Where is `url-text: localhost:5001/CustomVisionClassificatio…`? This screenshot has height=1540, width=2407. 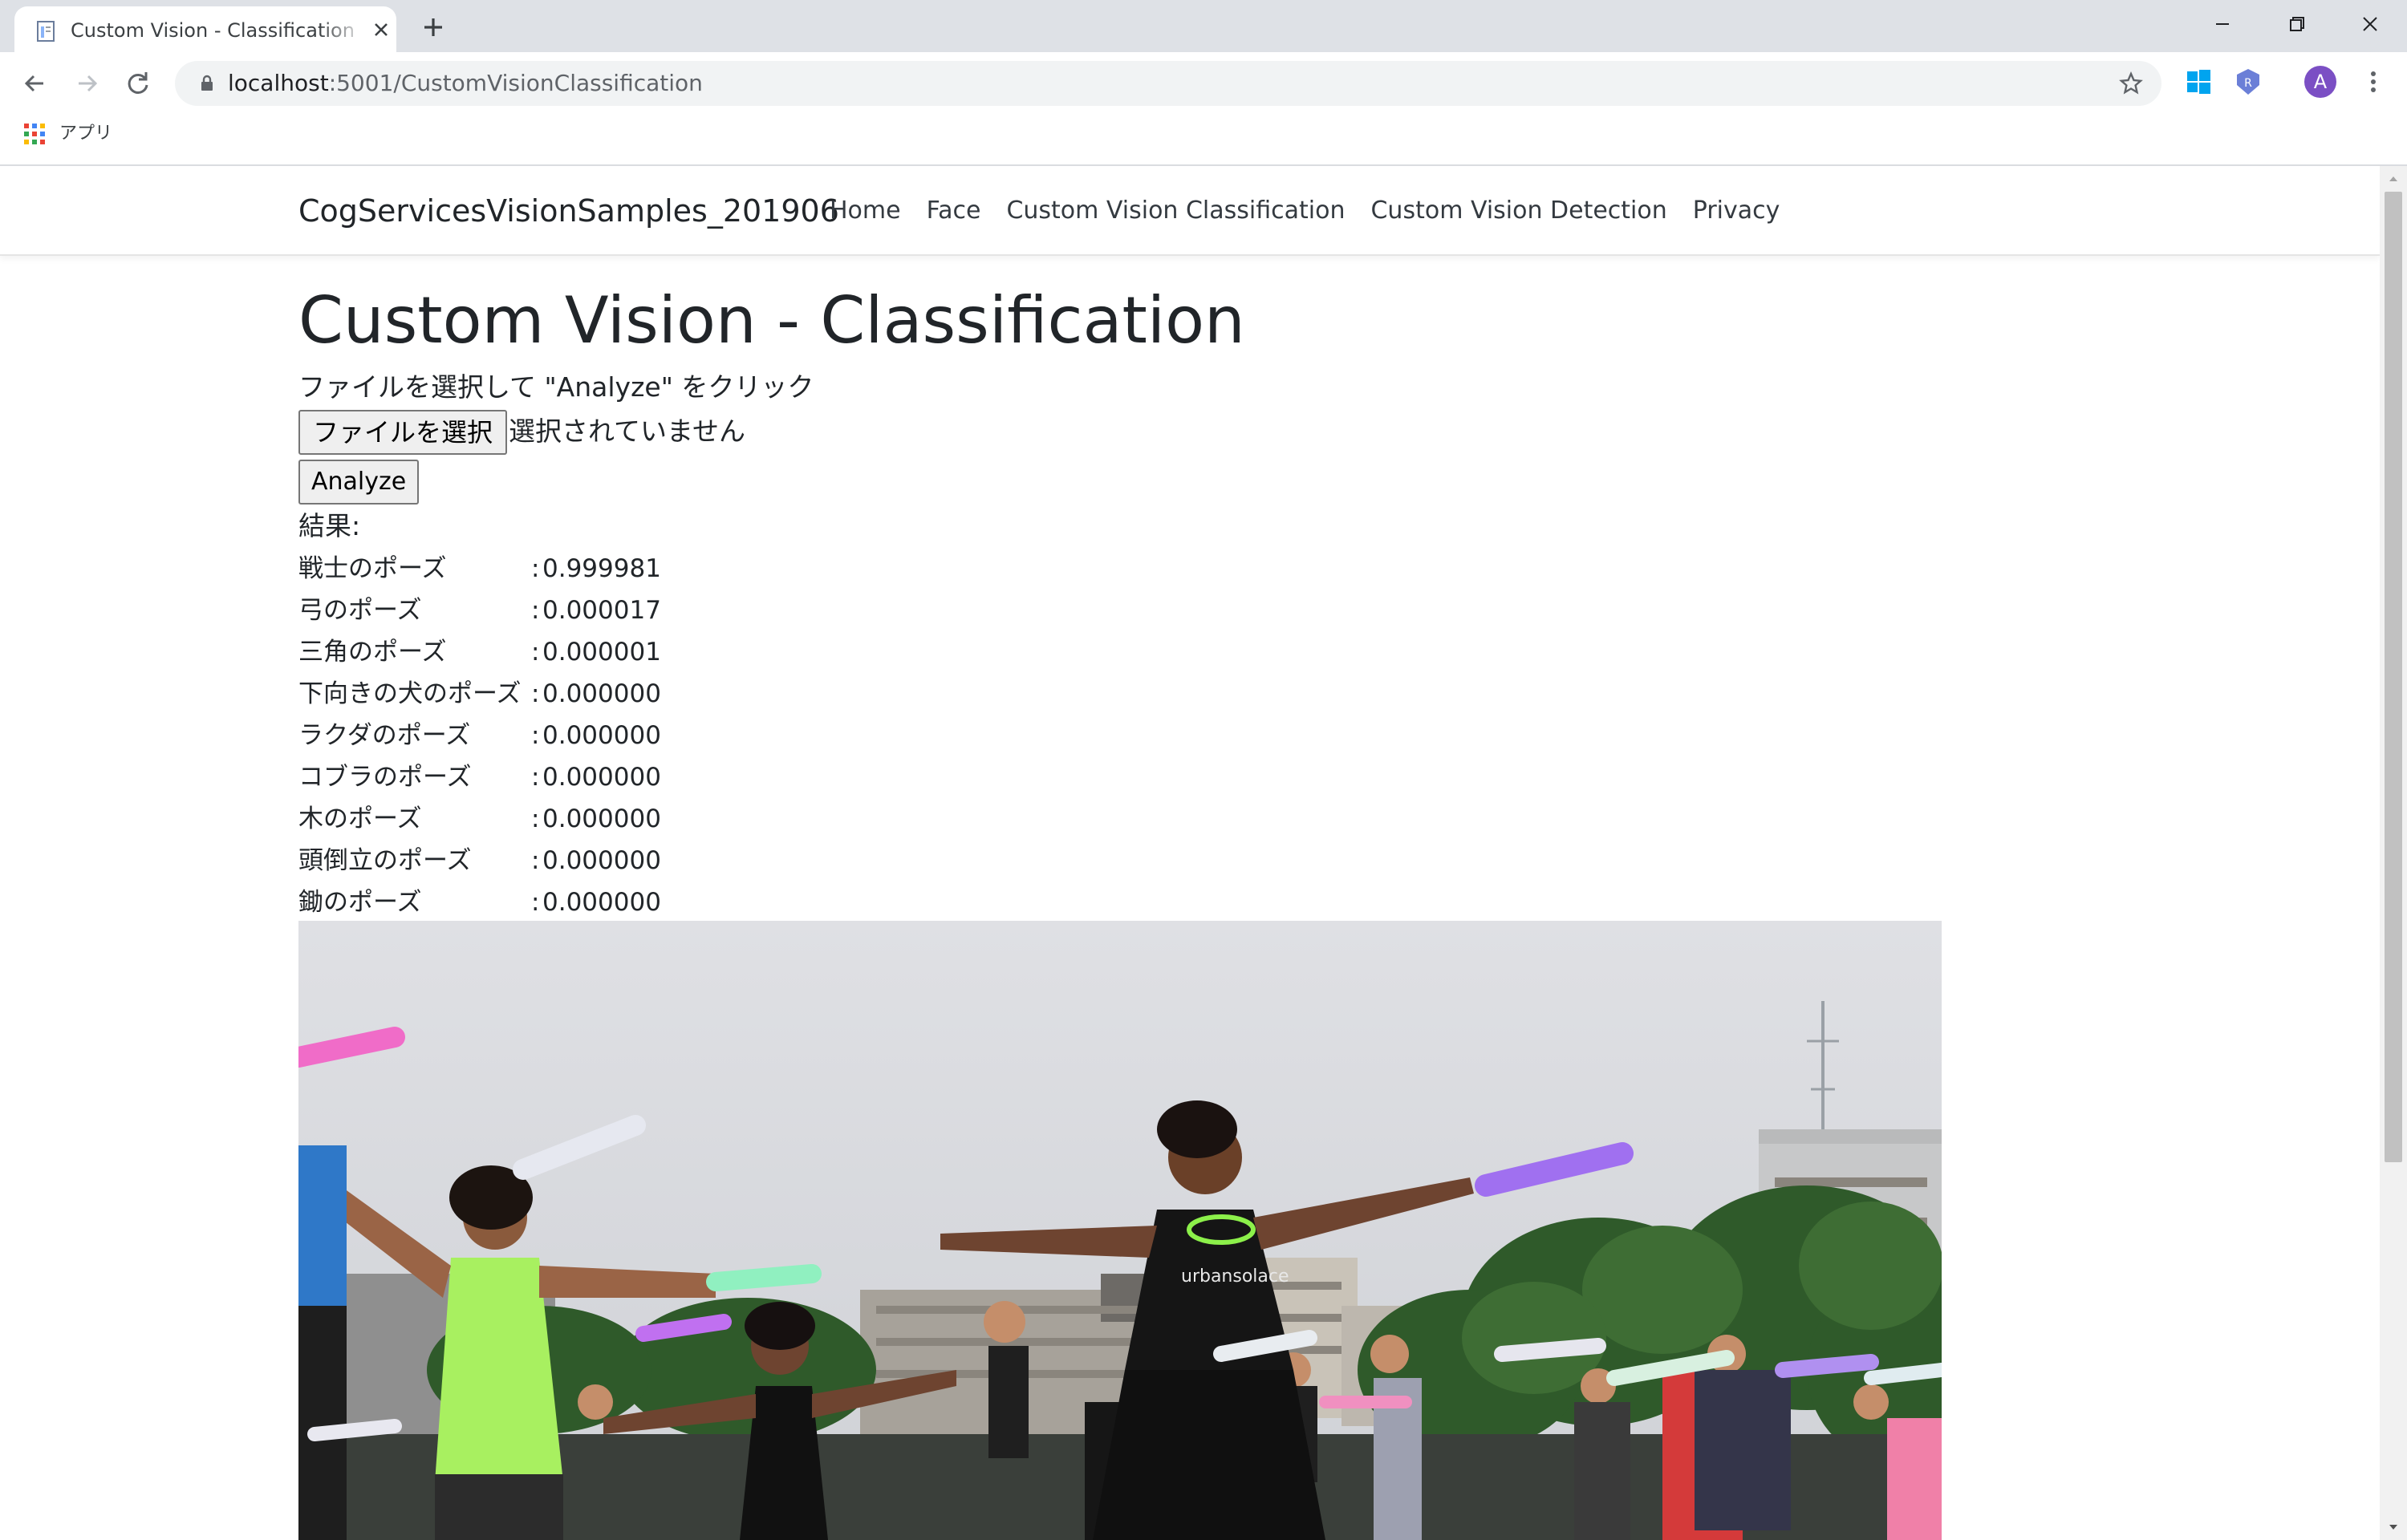 url-text: localhost:5001/CustomVisionClassificatio… is located at coordinates (466, 83).